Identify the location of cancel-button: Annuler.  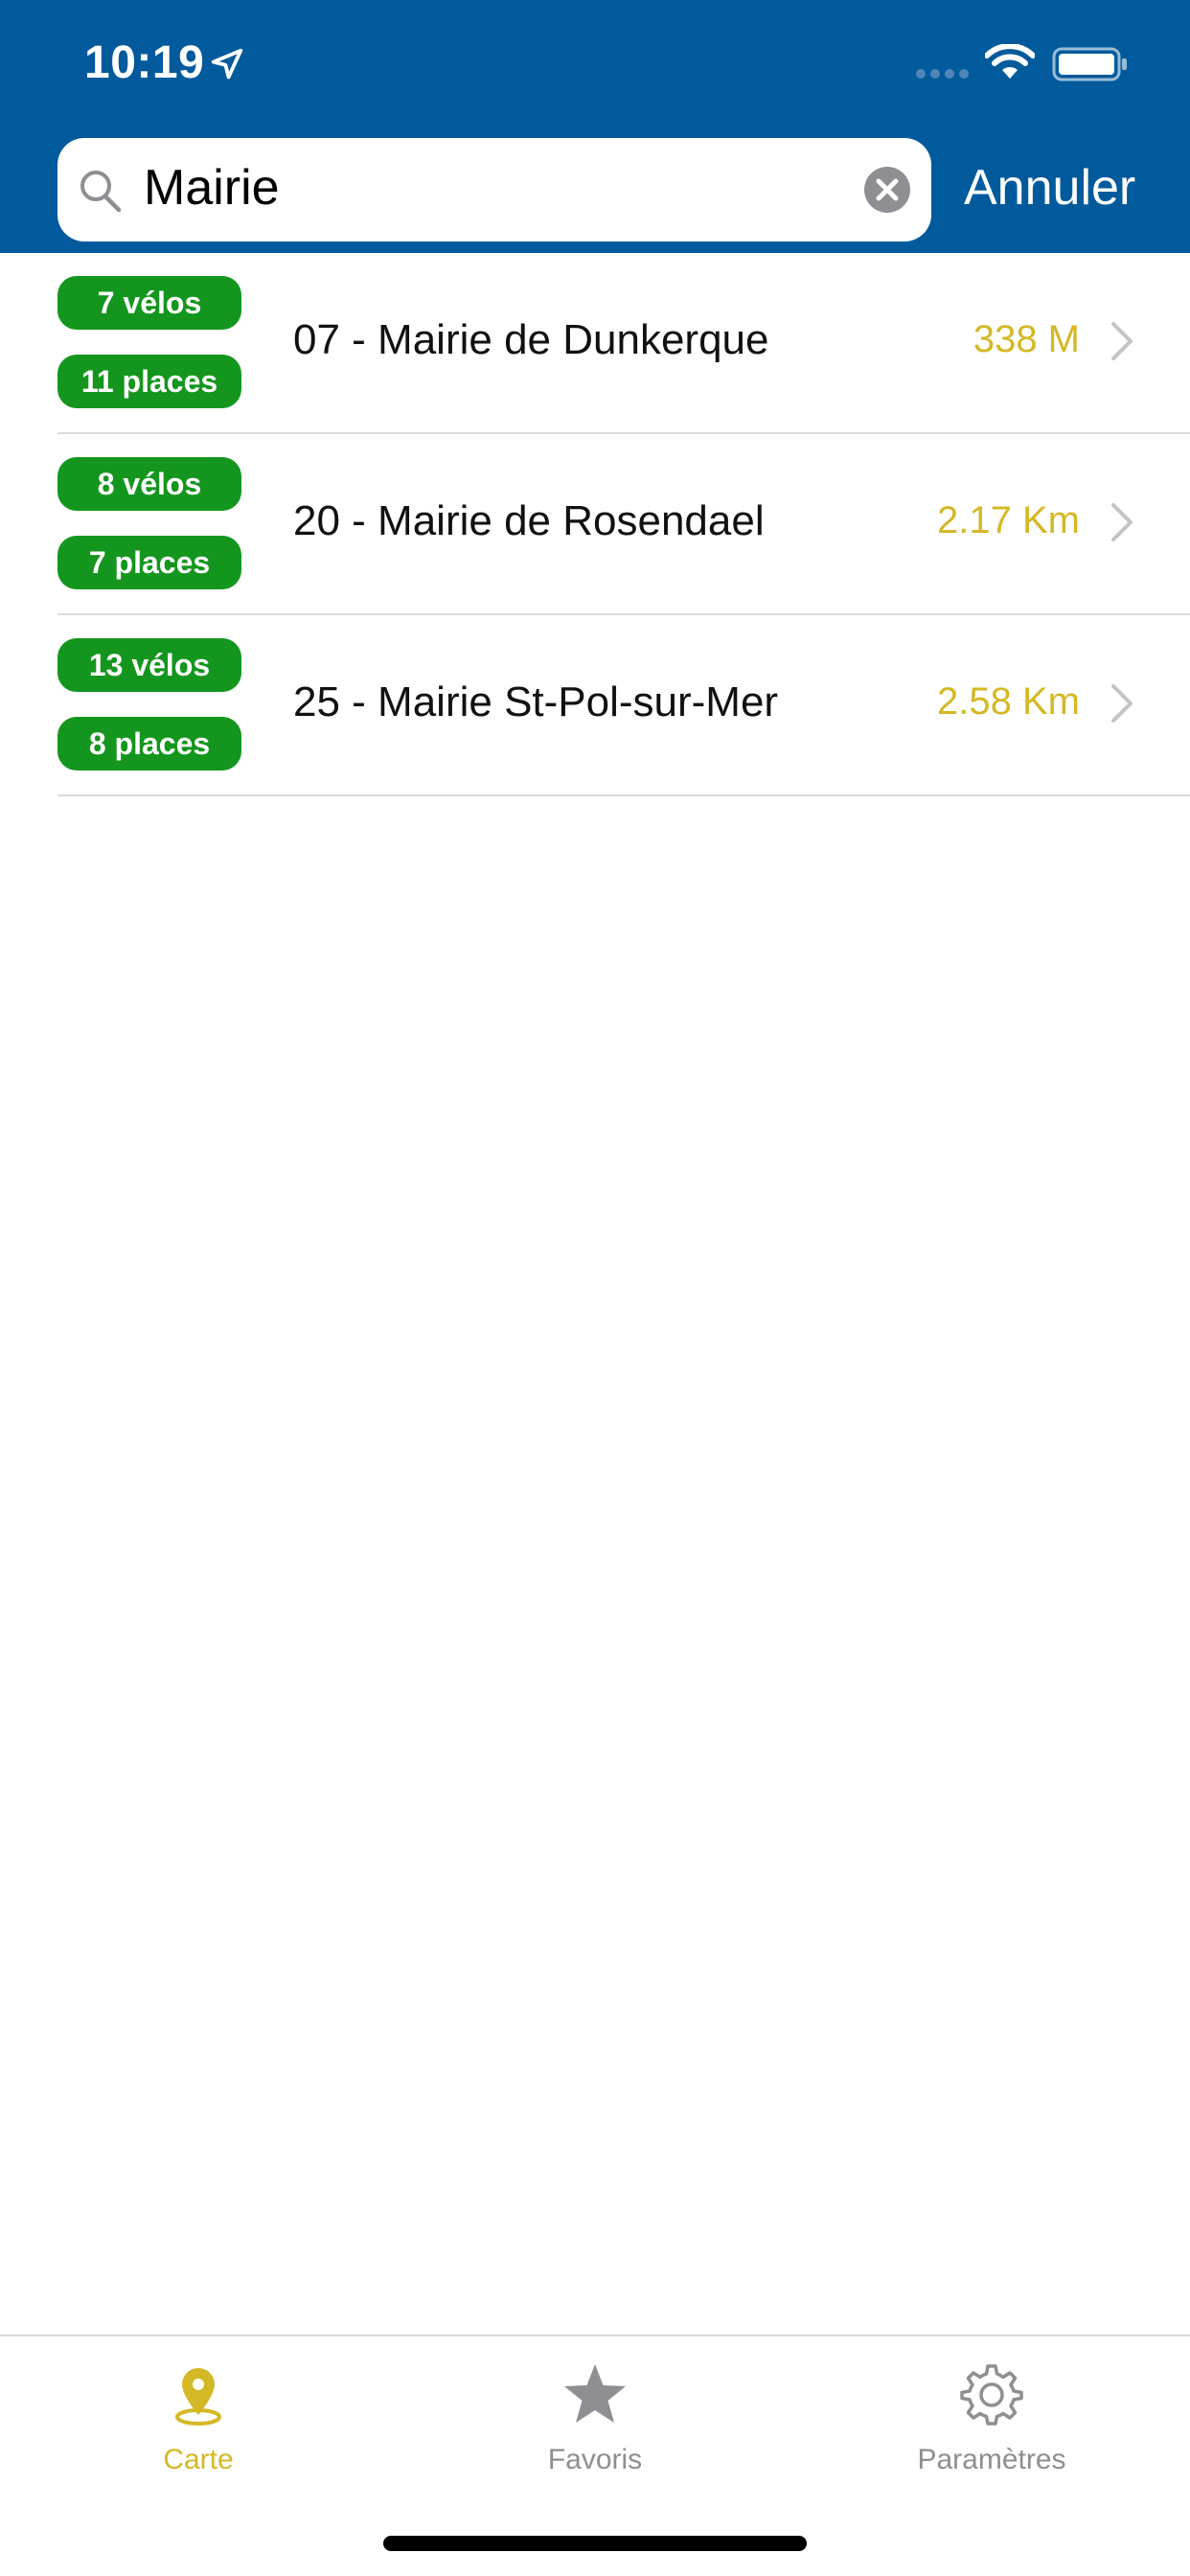
(1049, 187).